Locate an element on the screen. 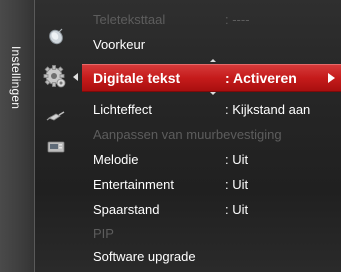 Image resolution: width=341 pixels, height=272 pixels. settings-gear-icon is located at coordinates (55, 76).